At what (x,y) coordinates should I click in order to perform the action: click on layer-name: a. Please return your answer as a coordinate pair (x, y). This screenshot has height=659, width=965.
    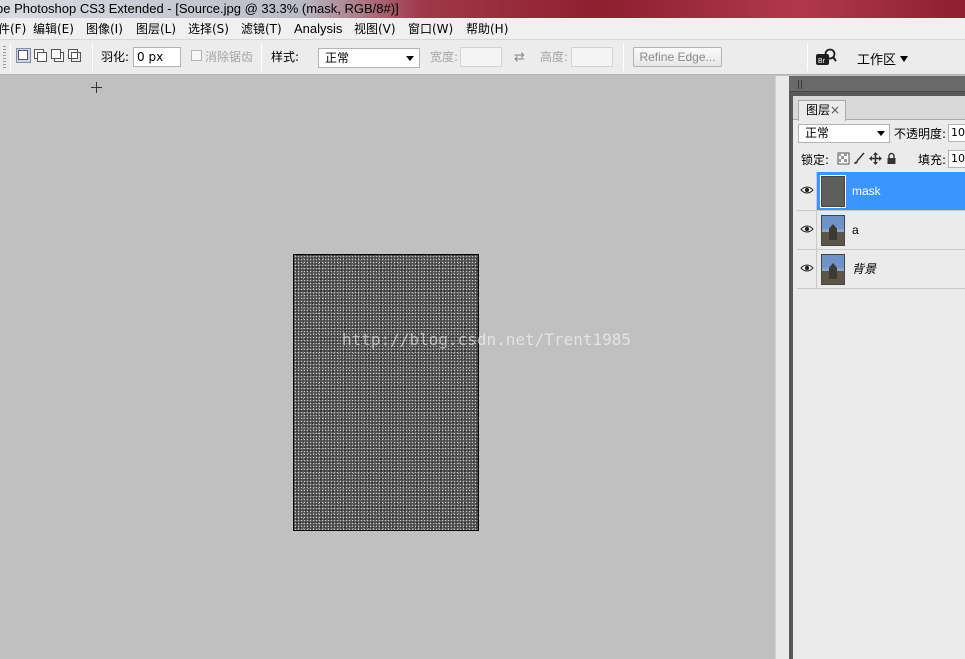
    Looking at the image, I should click on (855, 230).